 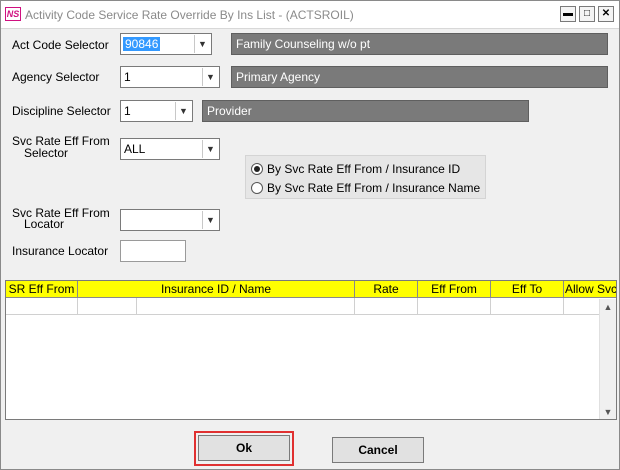 What do you see at coordinates (527, 289) in the screenshot?
I see `column-header-eff-to: Eff To` at bounding box center [527, 289].